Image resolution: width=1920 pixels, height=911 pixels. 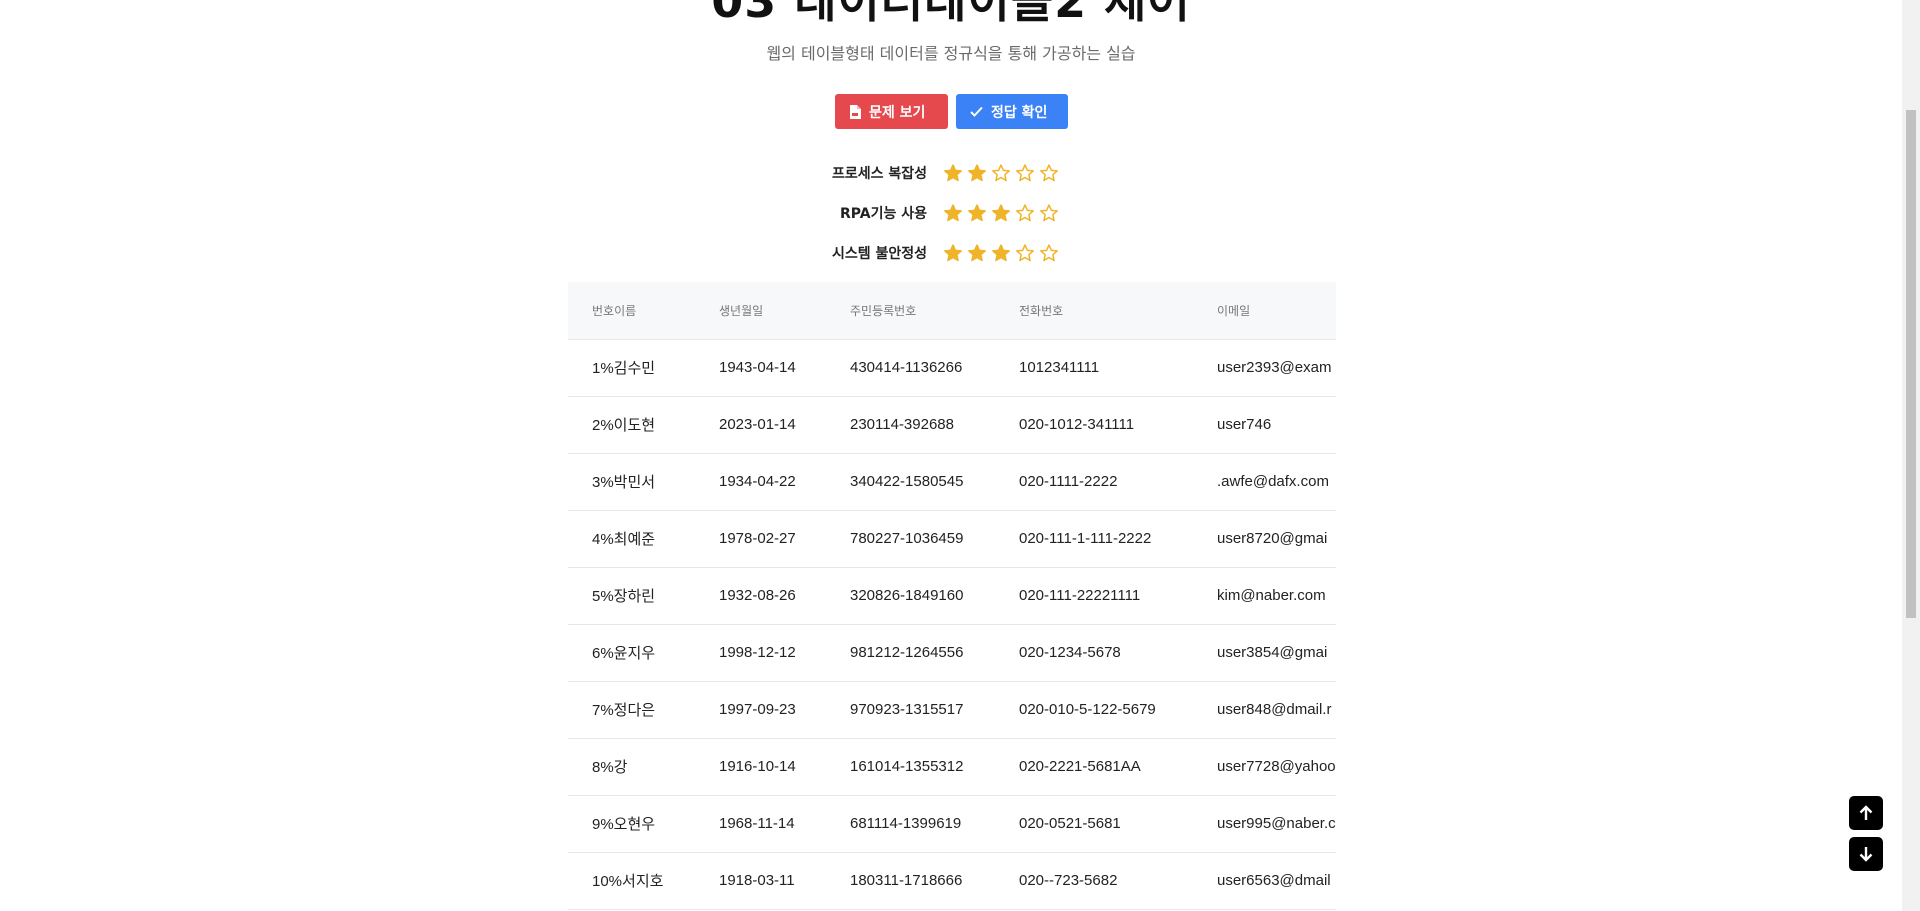 I want to click on arrow-down-icon, so click(x=1866, y=854).